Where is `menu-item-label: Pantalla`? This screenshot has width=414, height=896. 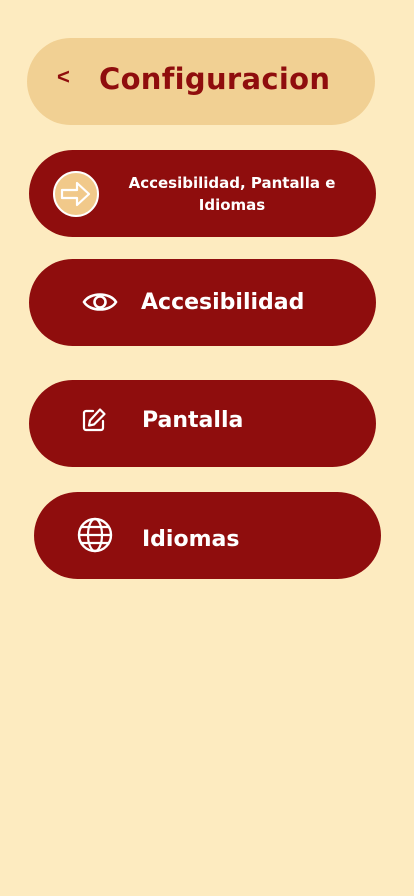
menu-item-label: Pantalla is located at coordinates (193, 420).